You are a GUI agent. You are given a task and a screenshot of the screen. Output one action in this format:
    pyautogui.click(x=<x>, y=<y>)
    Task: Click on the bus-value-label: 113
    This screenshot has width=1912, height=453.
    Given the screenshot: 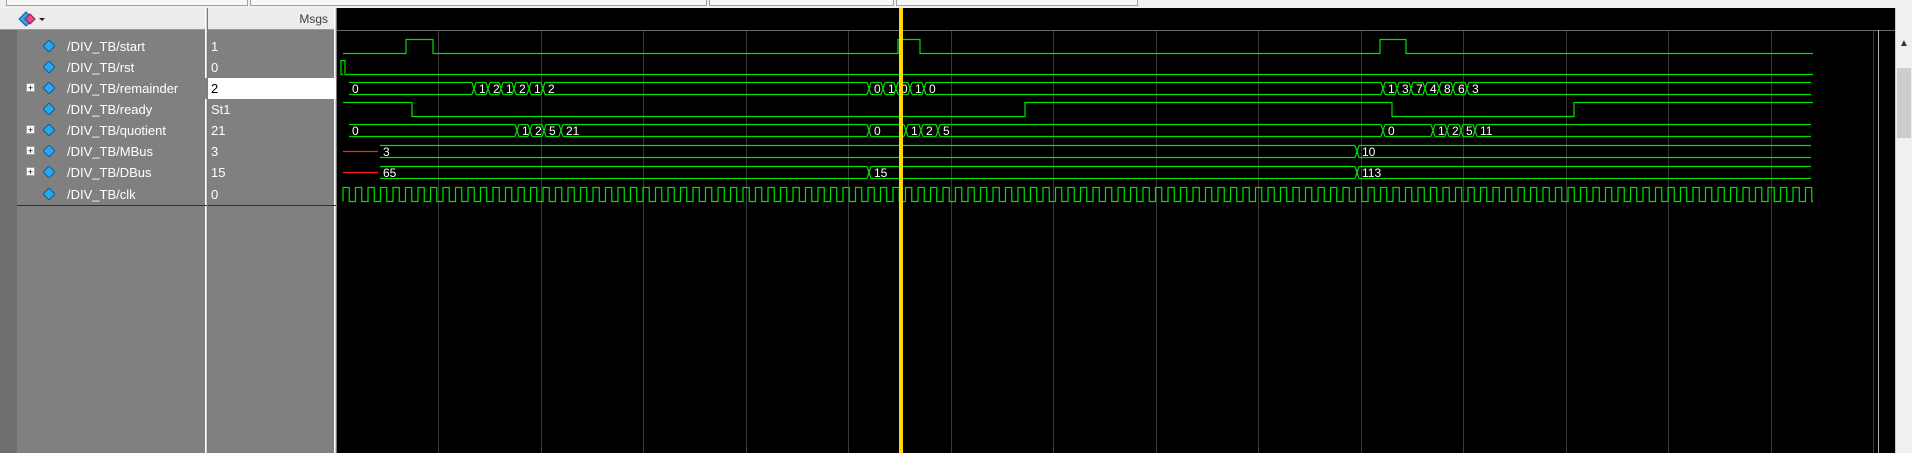 What is the action you would take?
    pyautogui.click(x=1371, y=173)
    